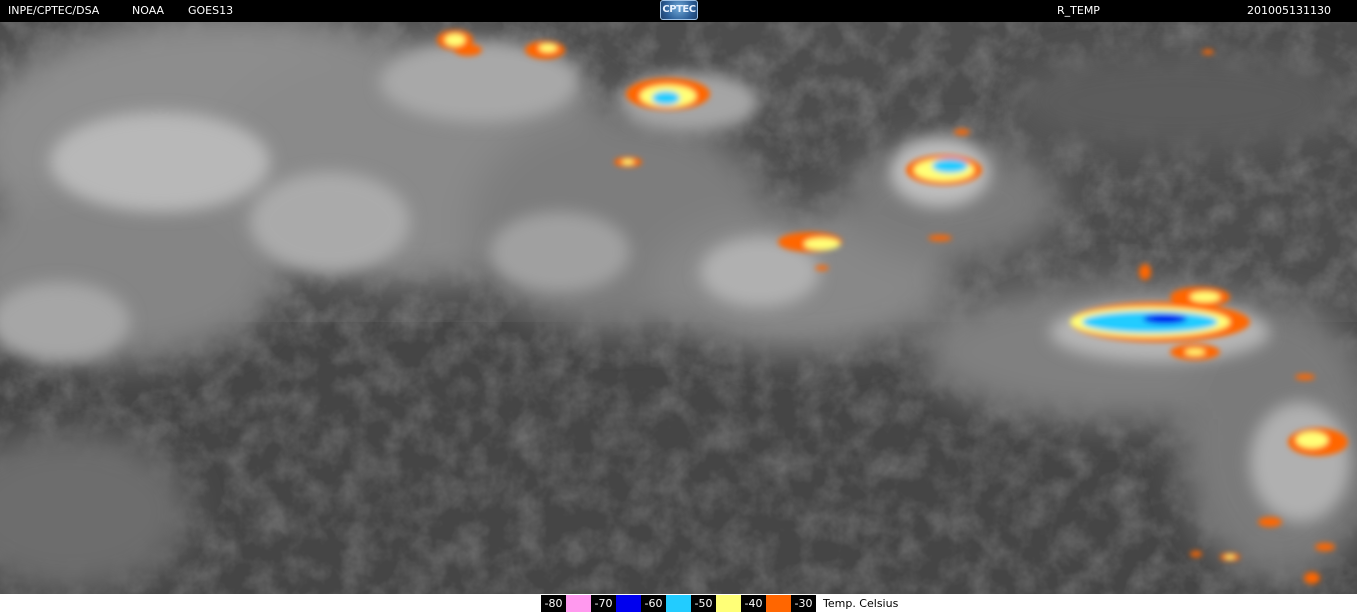 The height and width of the screenshot is (614, 1357). I want to click on cptec-logo-icon: CPTEC, so click(679, 10).